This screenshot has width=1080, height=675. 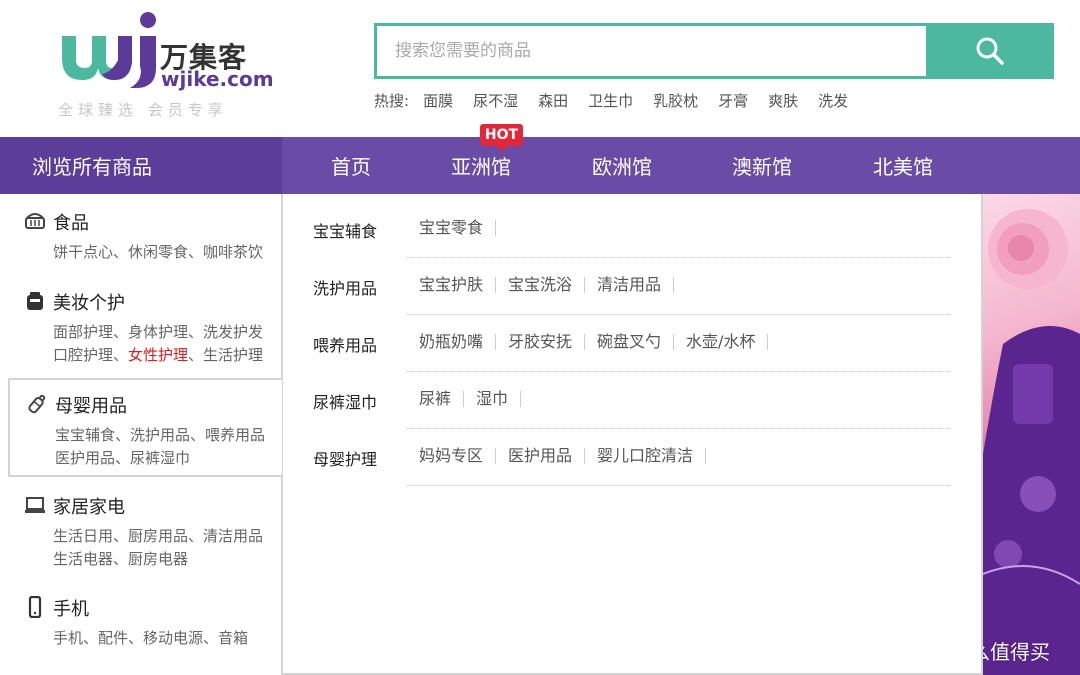 What do you see at coordinates (541, 342) in the screenshot?
I see `subcategory-link: 牙胶安抚` at bounding box center [541, 342].